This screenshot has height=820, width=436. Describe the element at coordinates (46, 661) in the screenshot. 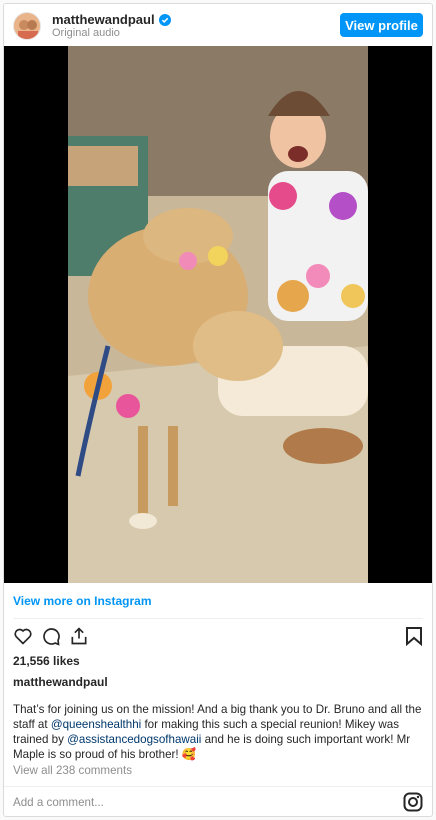

I see `likes-count: 21,556 likes` at that location.